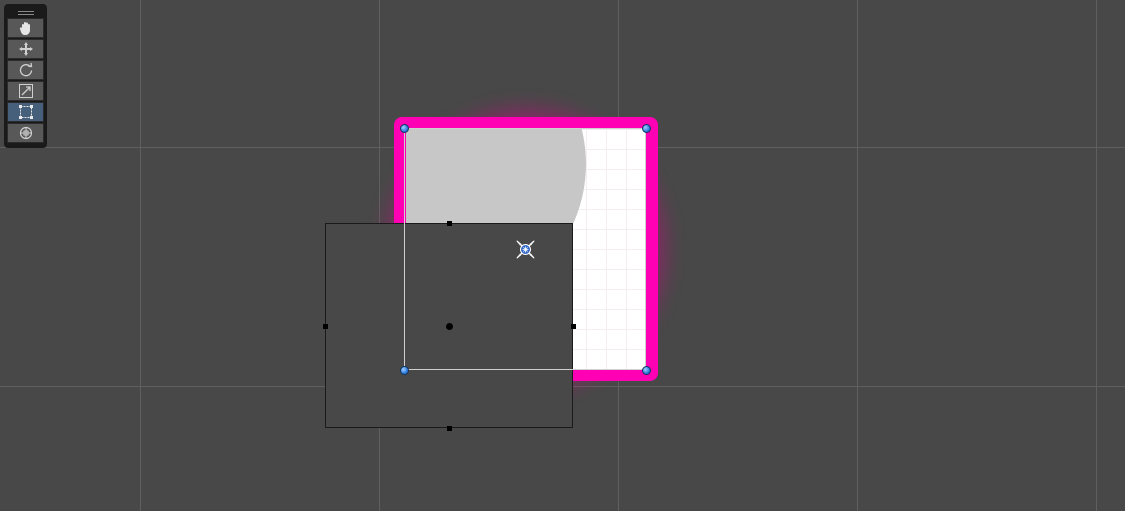 Image resolution: width=1125 pixels, height=511 pixels. I want to click on pivot-icon, so click(525, 249).